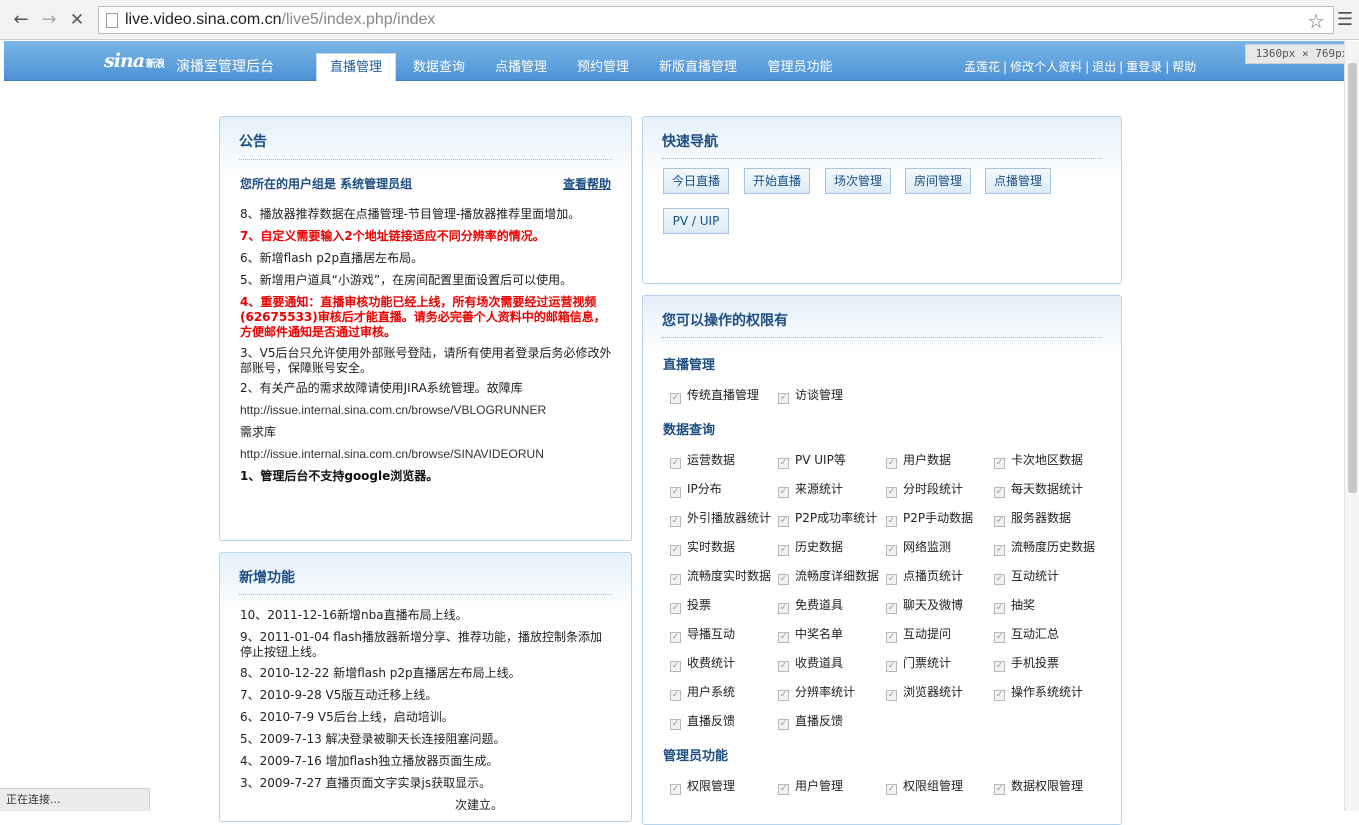 The image size is (1359, 825). I want to click on forward-arrow-icon: →, so click(49, 20).